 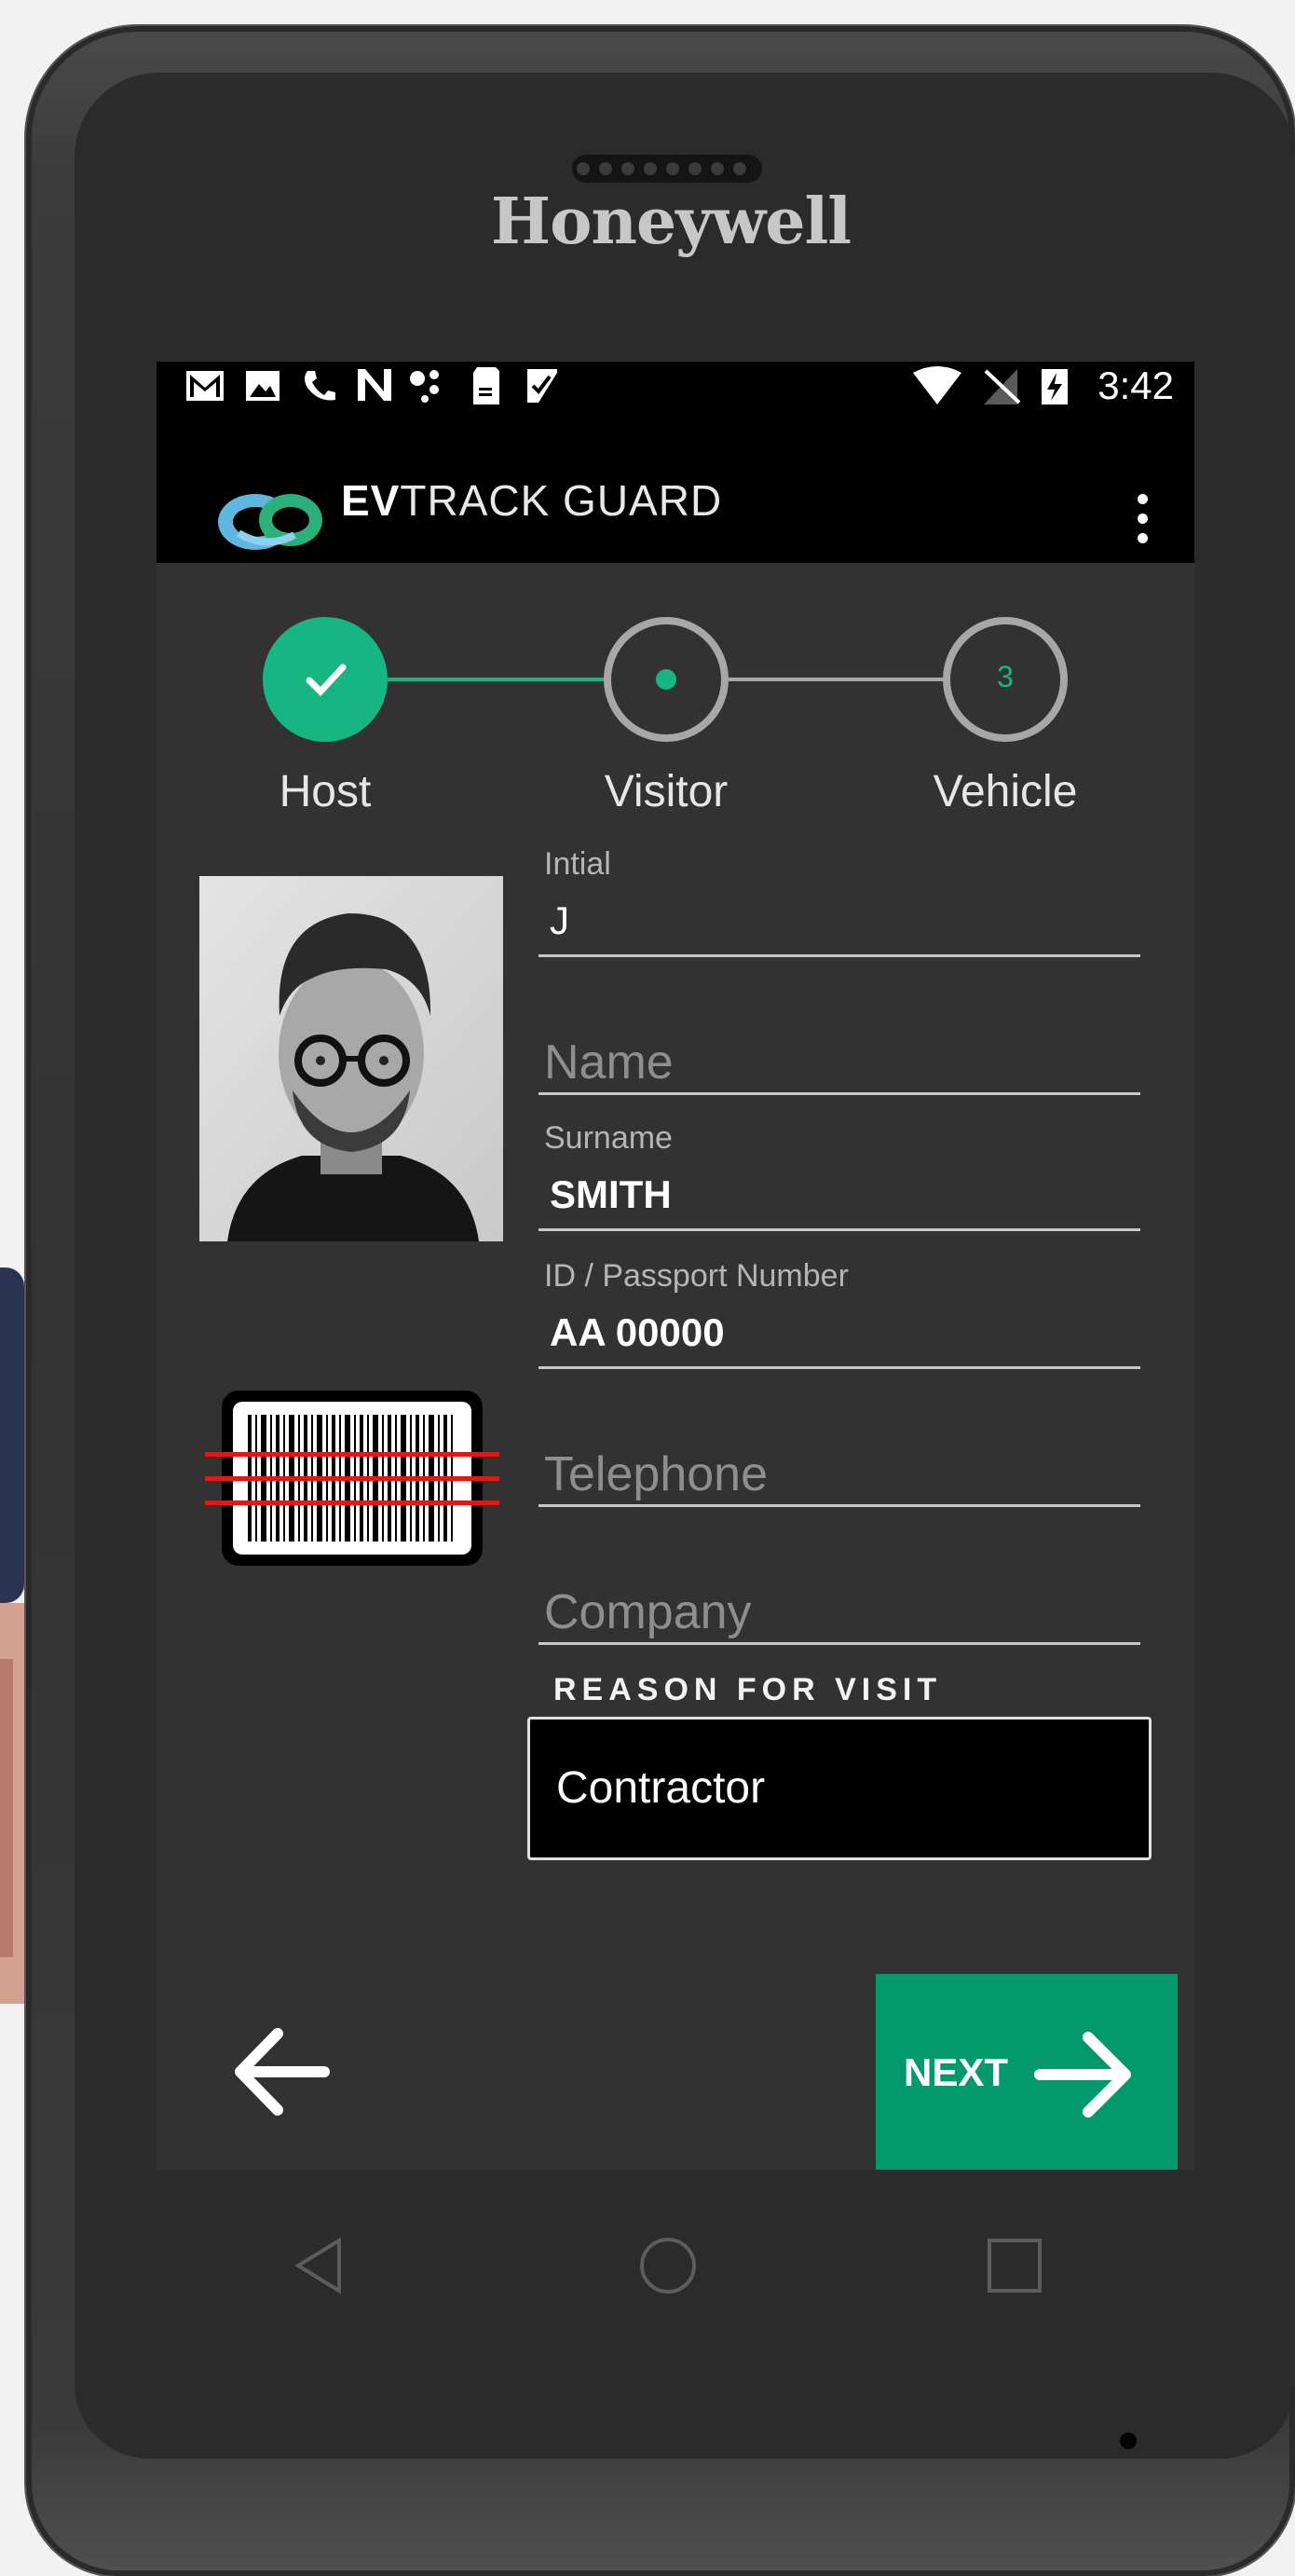 What do you see at coordinates (836, 679) in the screenshot?
I see `step-connector-pending` at bounding box center [836, 679].